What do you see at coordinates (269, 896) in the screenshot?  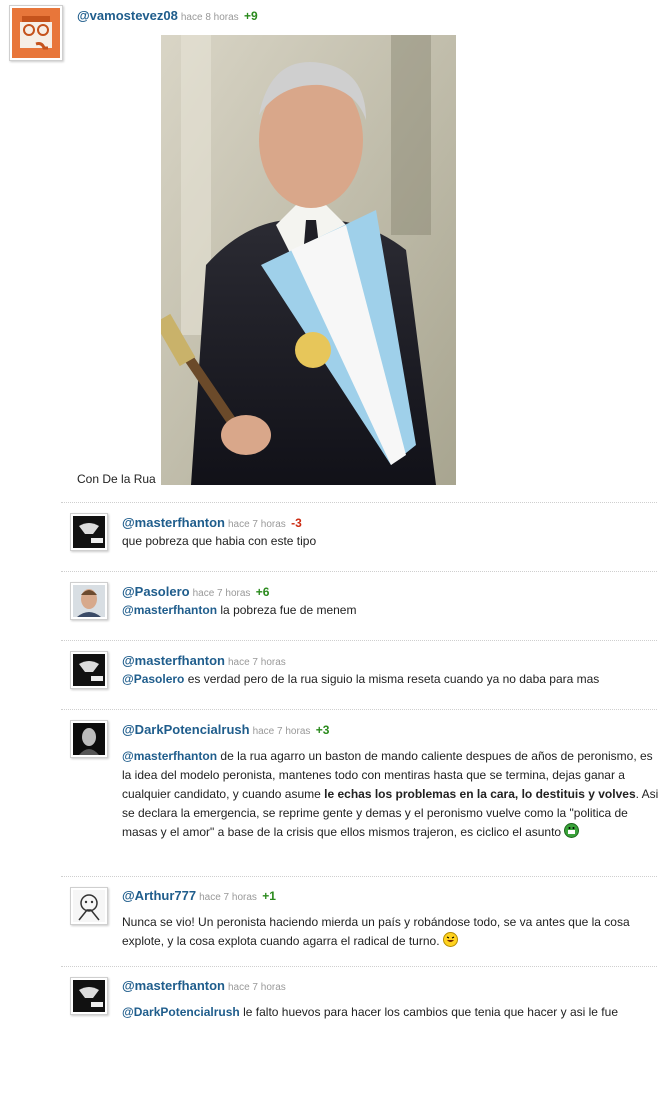 I see `reply-score: +1` at bounding box center [269, 896].